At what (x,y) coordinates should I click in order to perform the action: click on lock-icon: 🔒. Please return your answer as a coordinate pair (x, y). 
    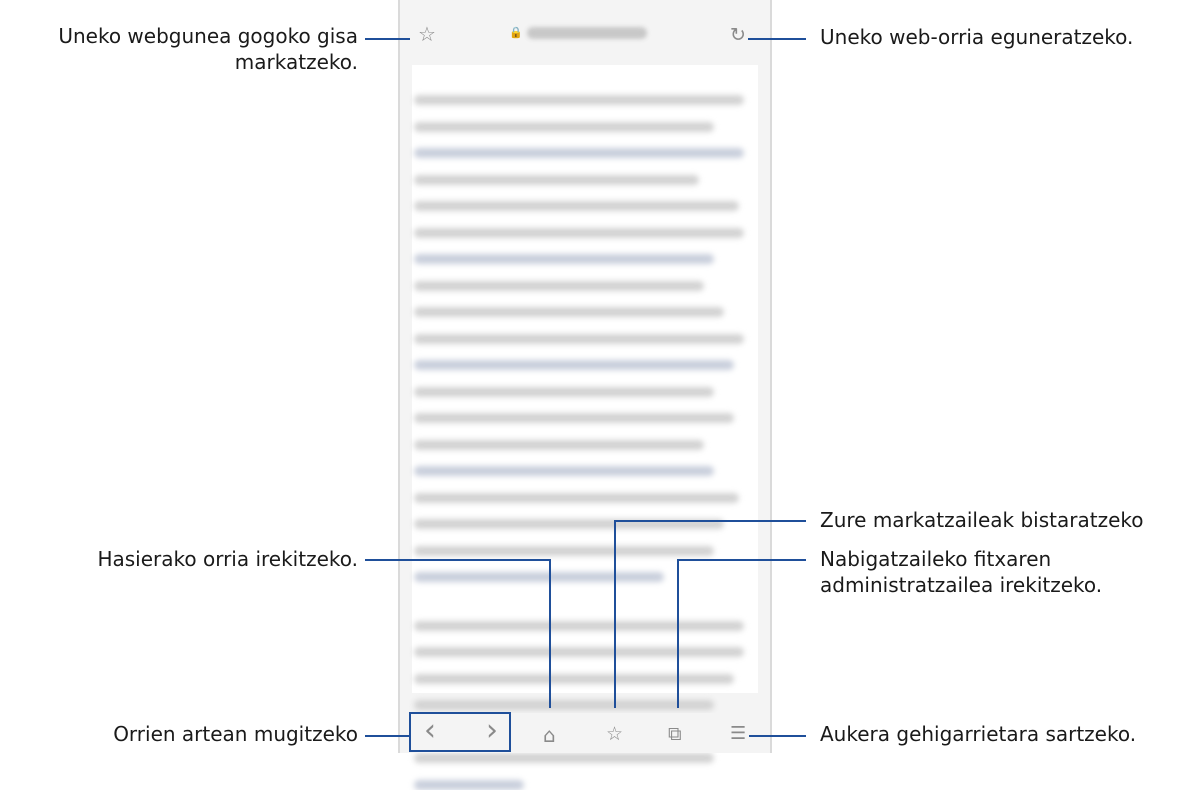
    Looking at the image, I should click on (516, 32).